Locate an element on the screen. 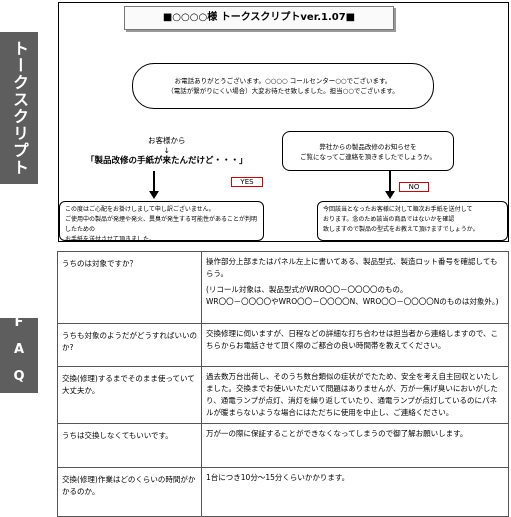 This screenshot has height=517, width=511. yes-arrow-shaft is located at coordinates (154, 181).